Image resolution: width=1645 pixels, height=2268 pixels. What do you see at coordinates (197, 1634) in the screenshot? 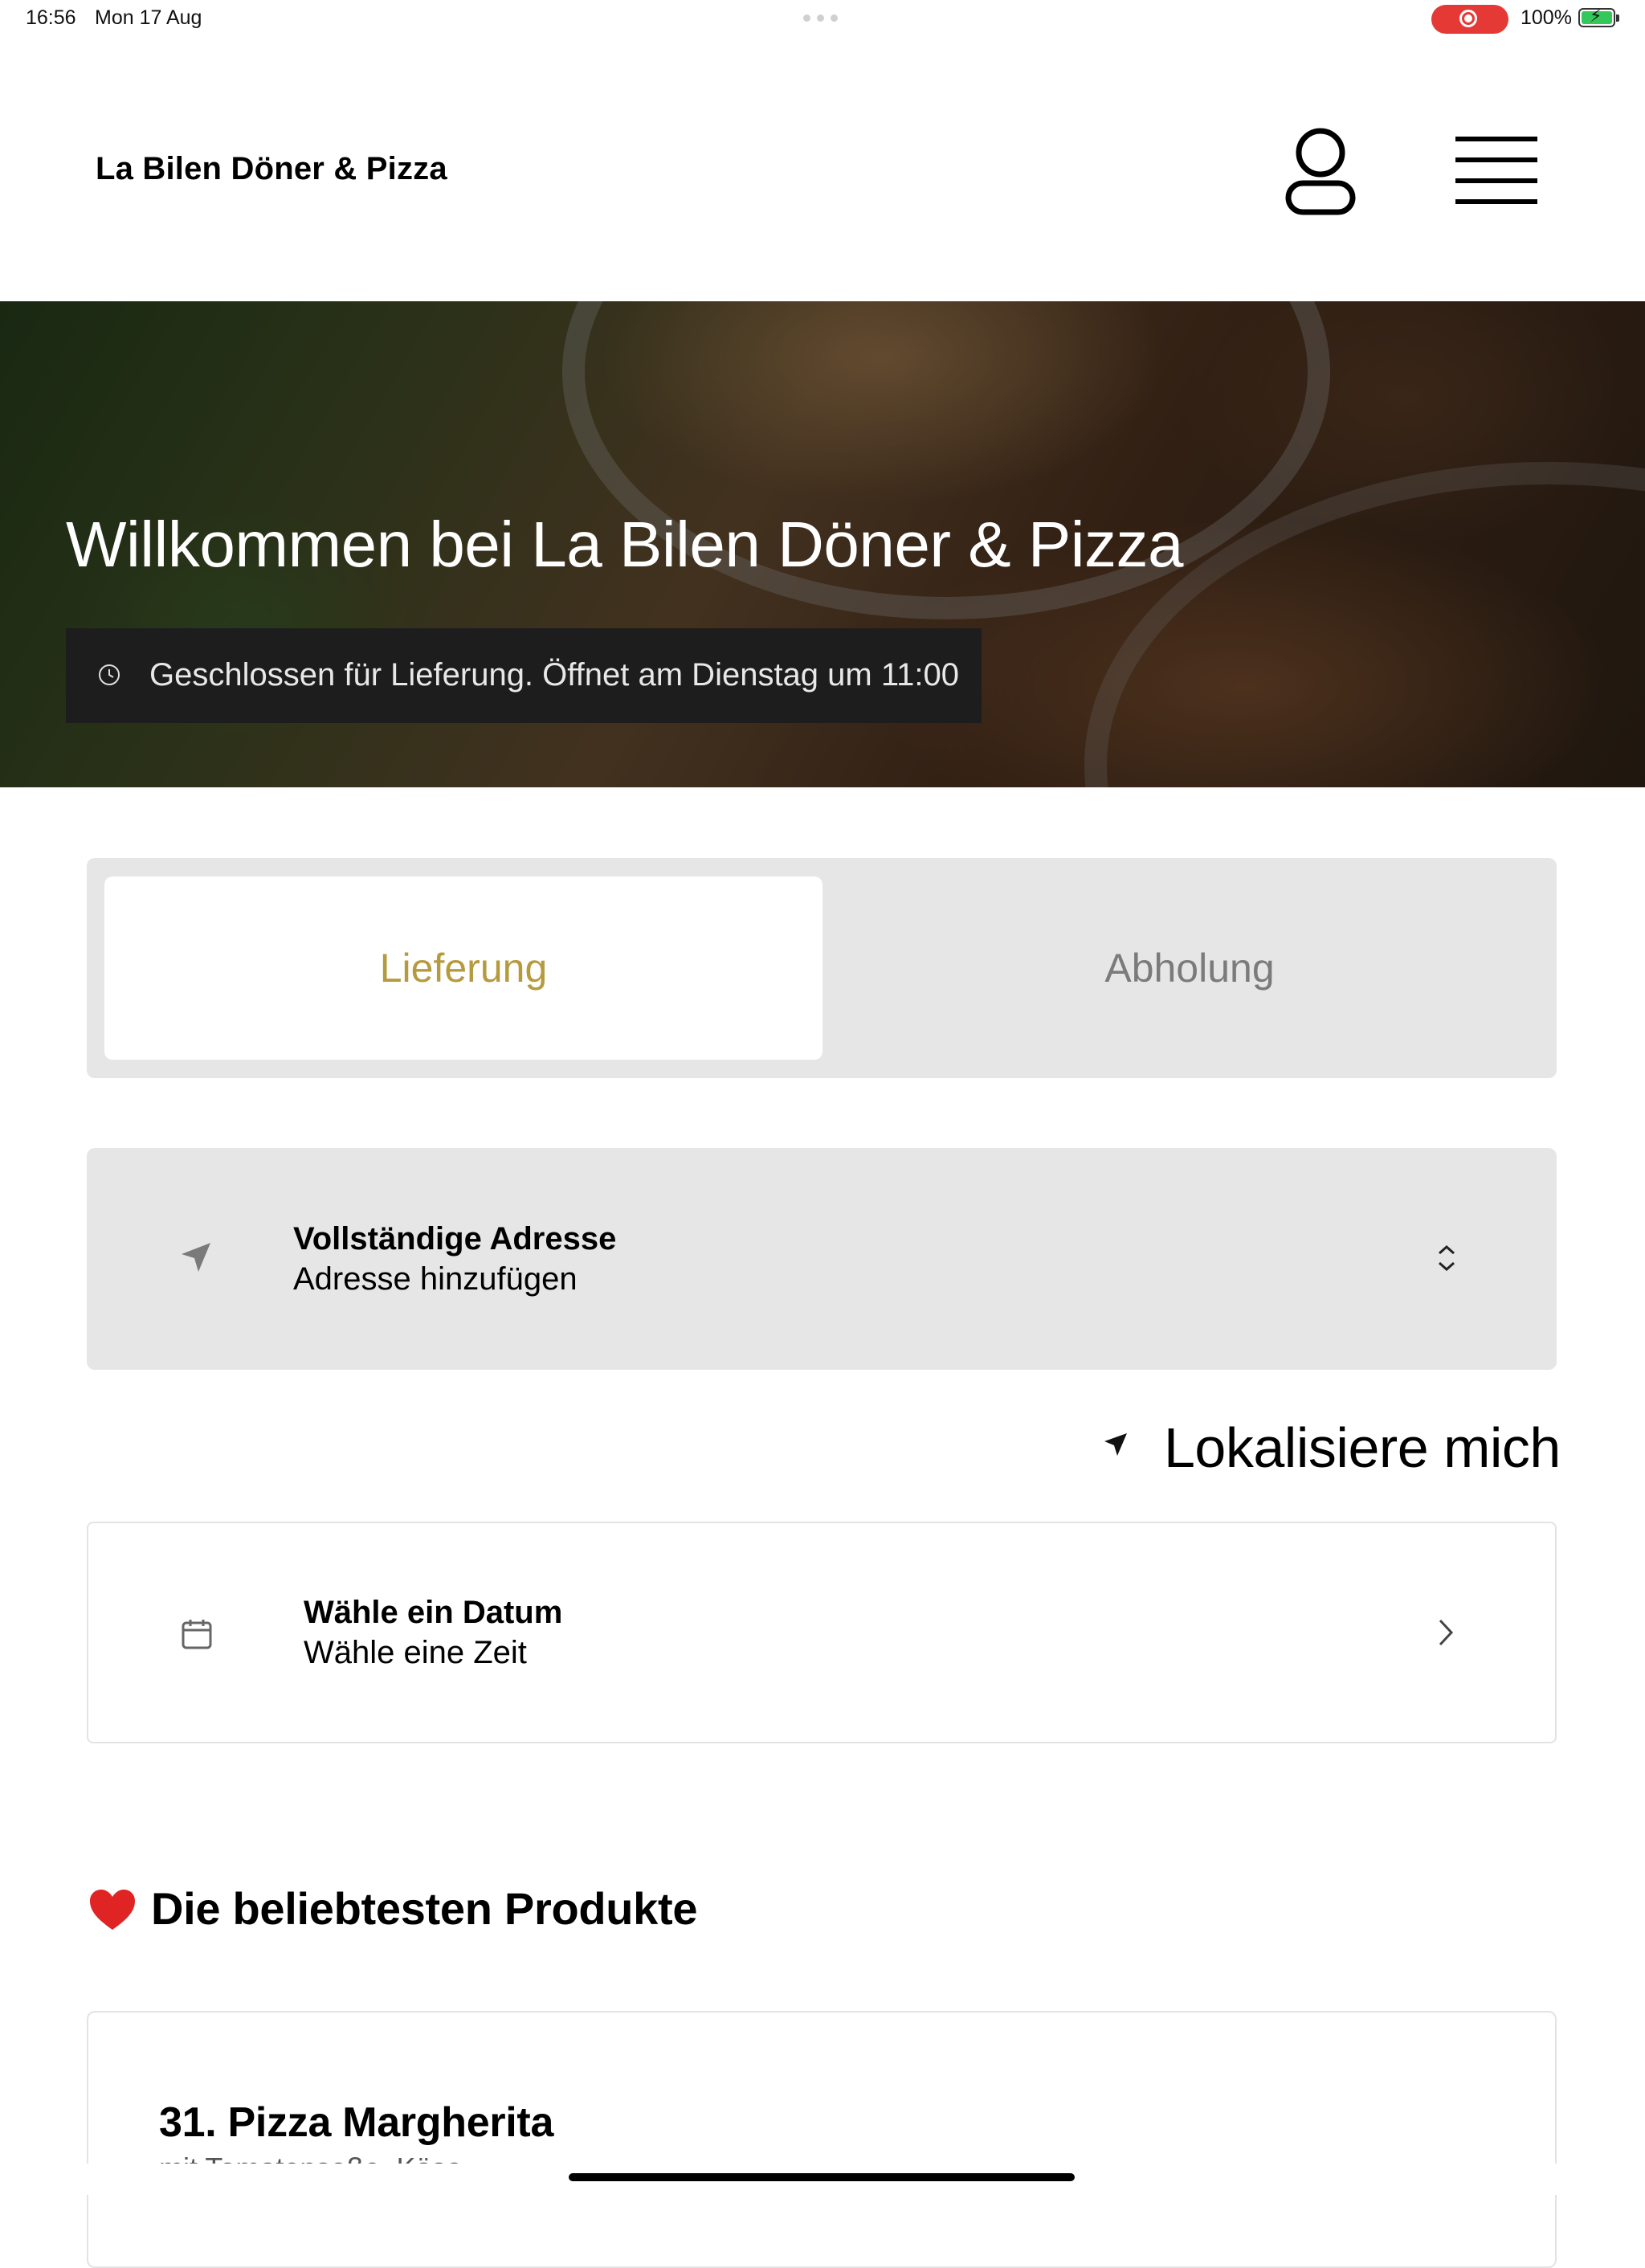
I see `calendar-icon` at bounding box center [197, 1634].